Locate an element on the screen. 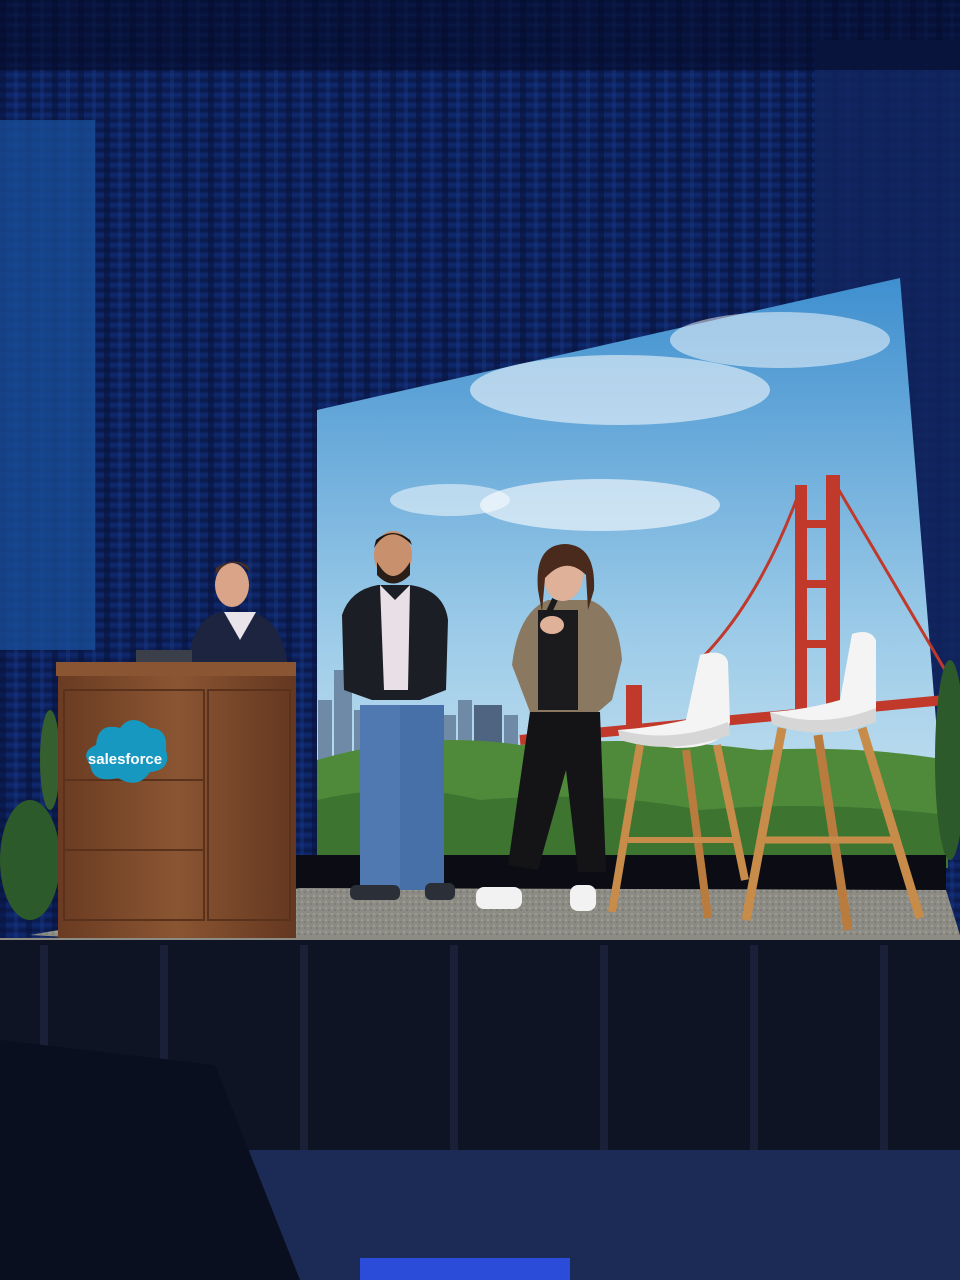 The height and width of the screenshot is (1280, 960). floor-light is located at coordinates (465, 1269).